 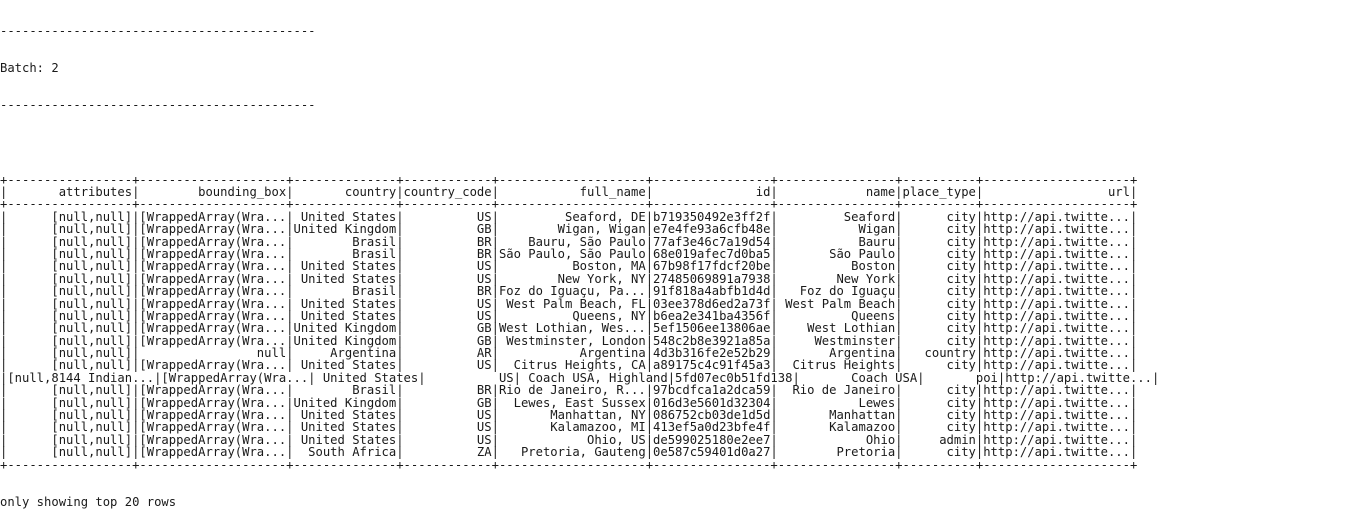 What do you see at coordinates (29, 68) in the screenshot?
I see `batch-label: Batch: 2` at bounding box center [29, 68].